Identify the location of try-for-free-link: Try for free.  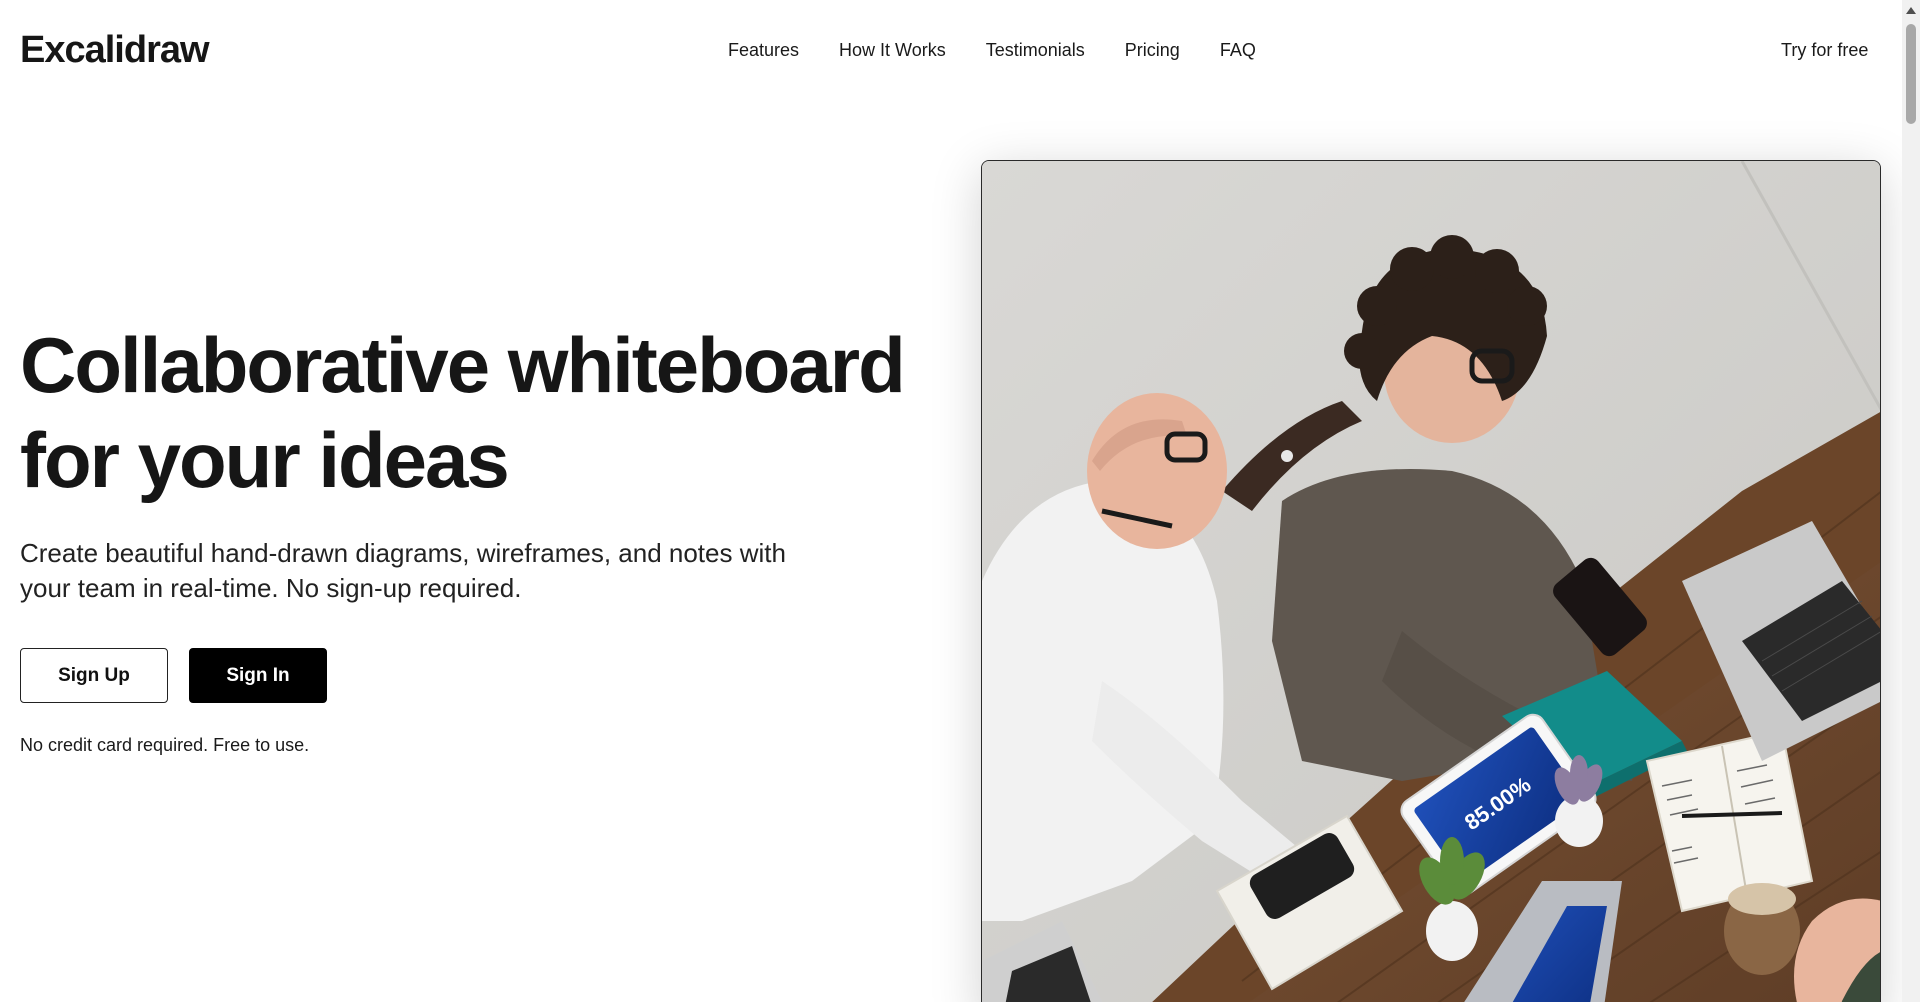
(1824, 50).